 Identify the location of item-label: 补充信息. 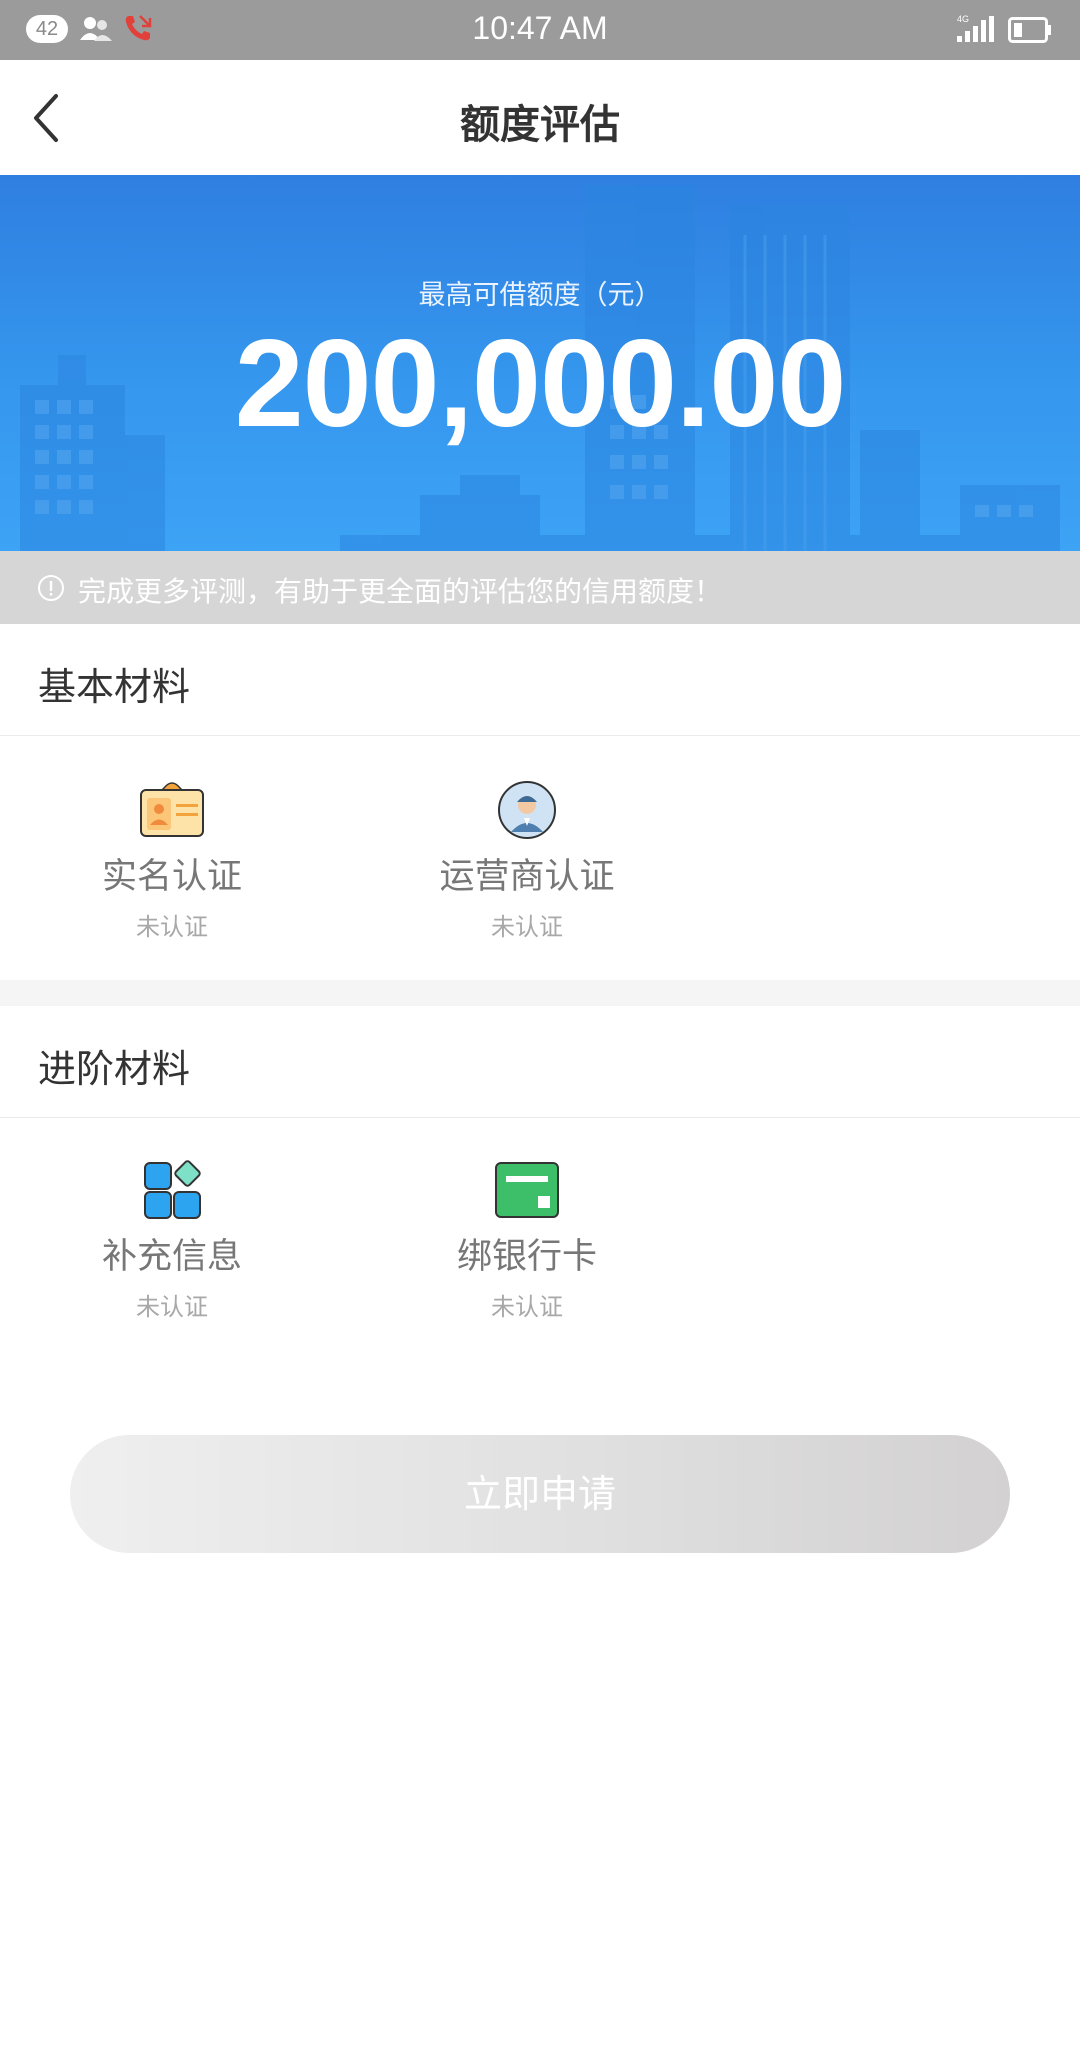
(171, 1257).